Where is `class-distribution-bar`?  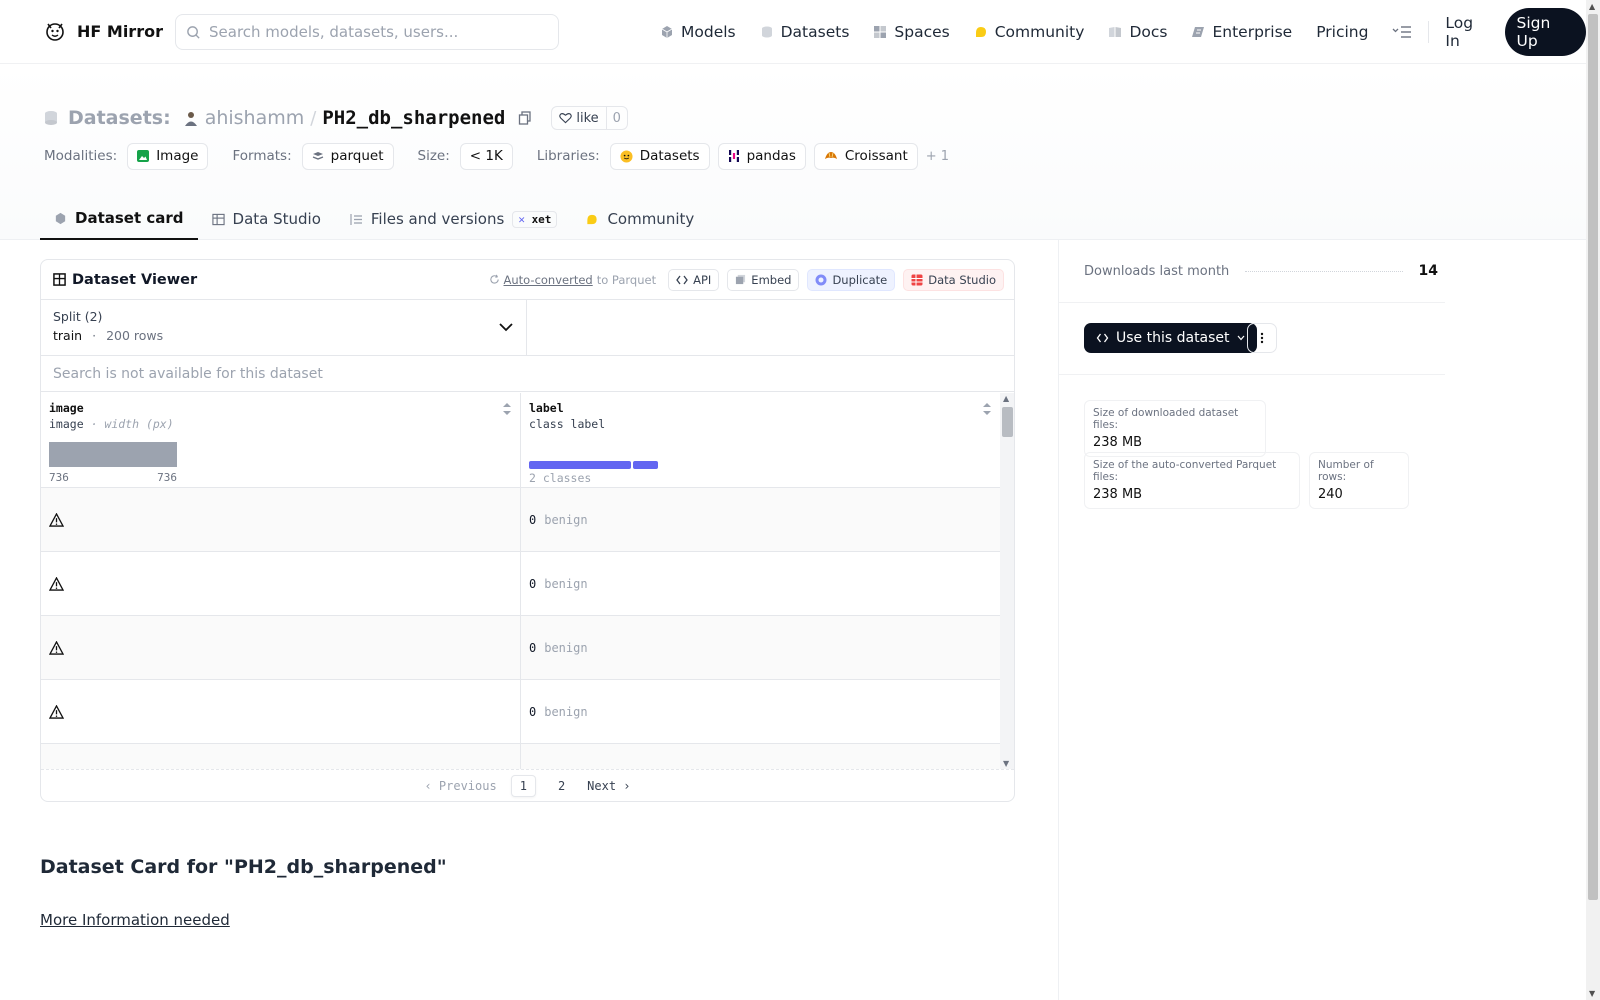
class-distribution-bar is located at coordinates (593, 465).